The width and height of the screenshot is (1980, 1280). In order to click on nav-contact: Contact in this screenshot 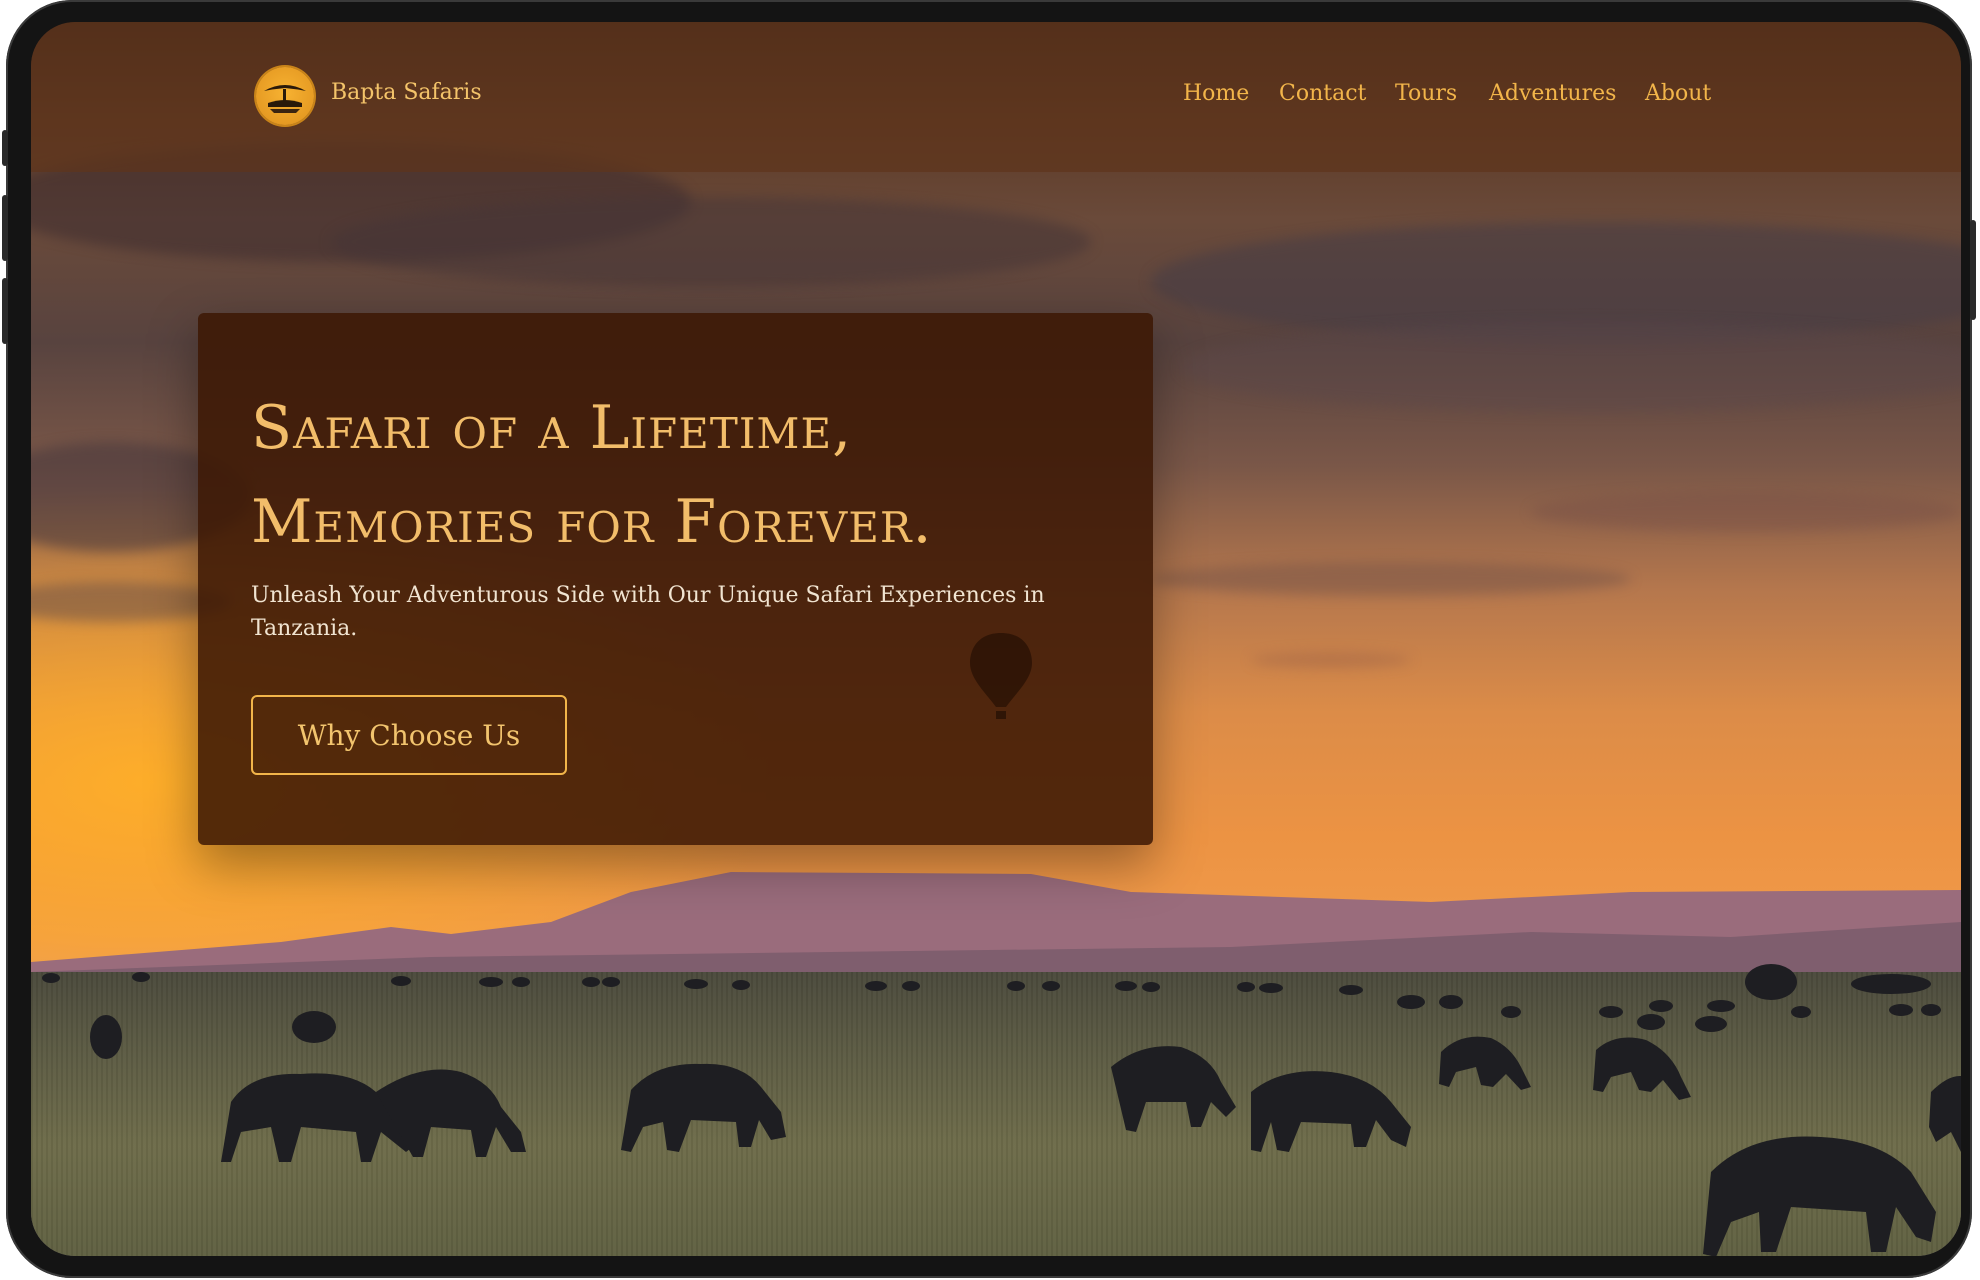, I will do `click(1322, 93)`.